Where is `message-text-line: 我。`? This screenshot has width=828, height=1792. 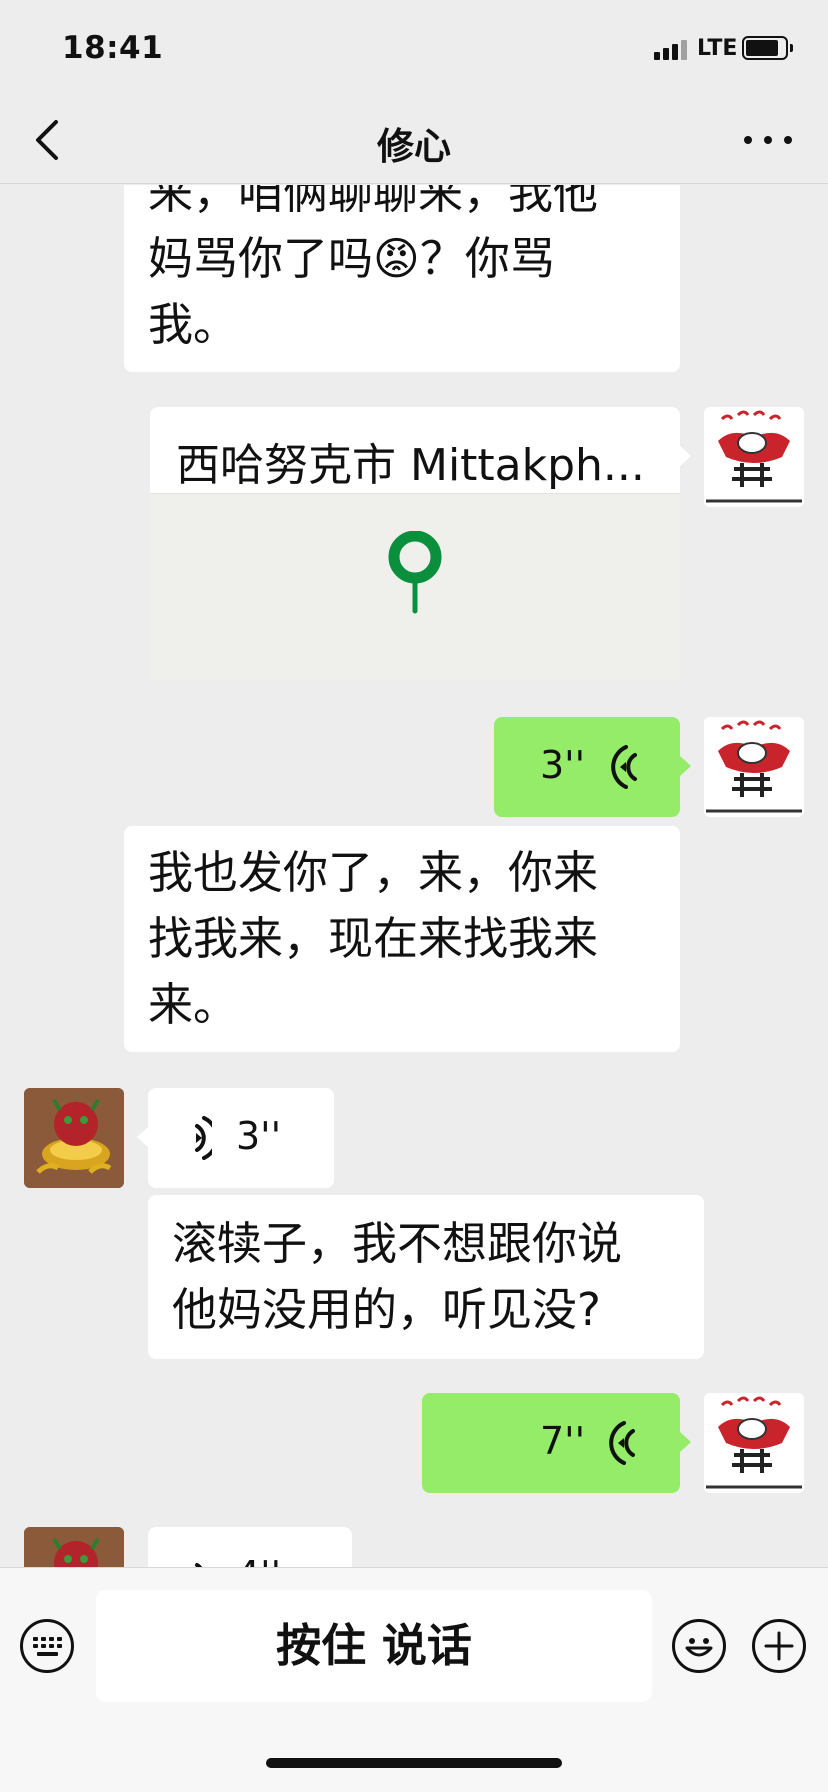
message-text-line: 我。 is located at coordinates (193, 324).